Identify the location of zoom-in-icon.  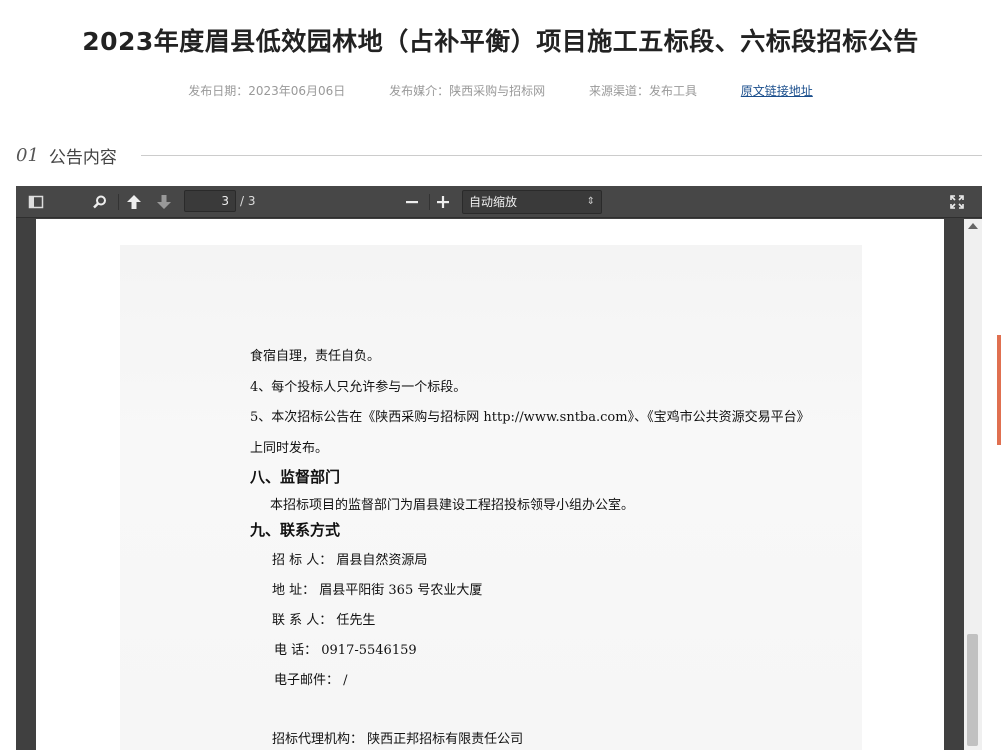
(443, 202).